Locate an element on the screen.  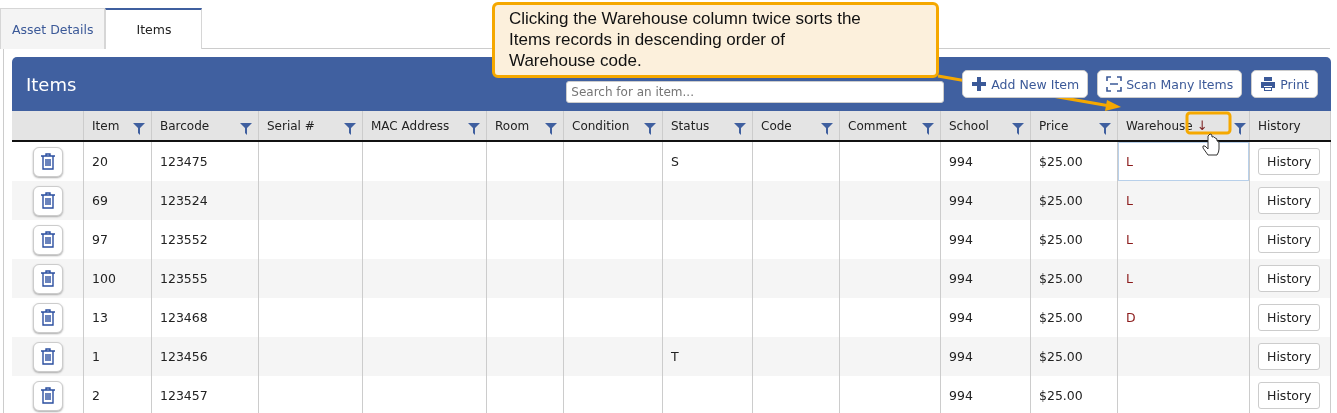
column-label: Item is located at coordinates (106, 125).